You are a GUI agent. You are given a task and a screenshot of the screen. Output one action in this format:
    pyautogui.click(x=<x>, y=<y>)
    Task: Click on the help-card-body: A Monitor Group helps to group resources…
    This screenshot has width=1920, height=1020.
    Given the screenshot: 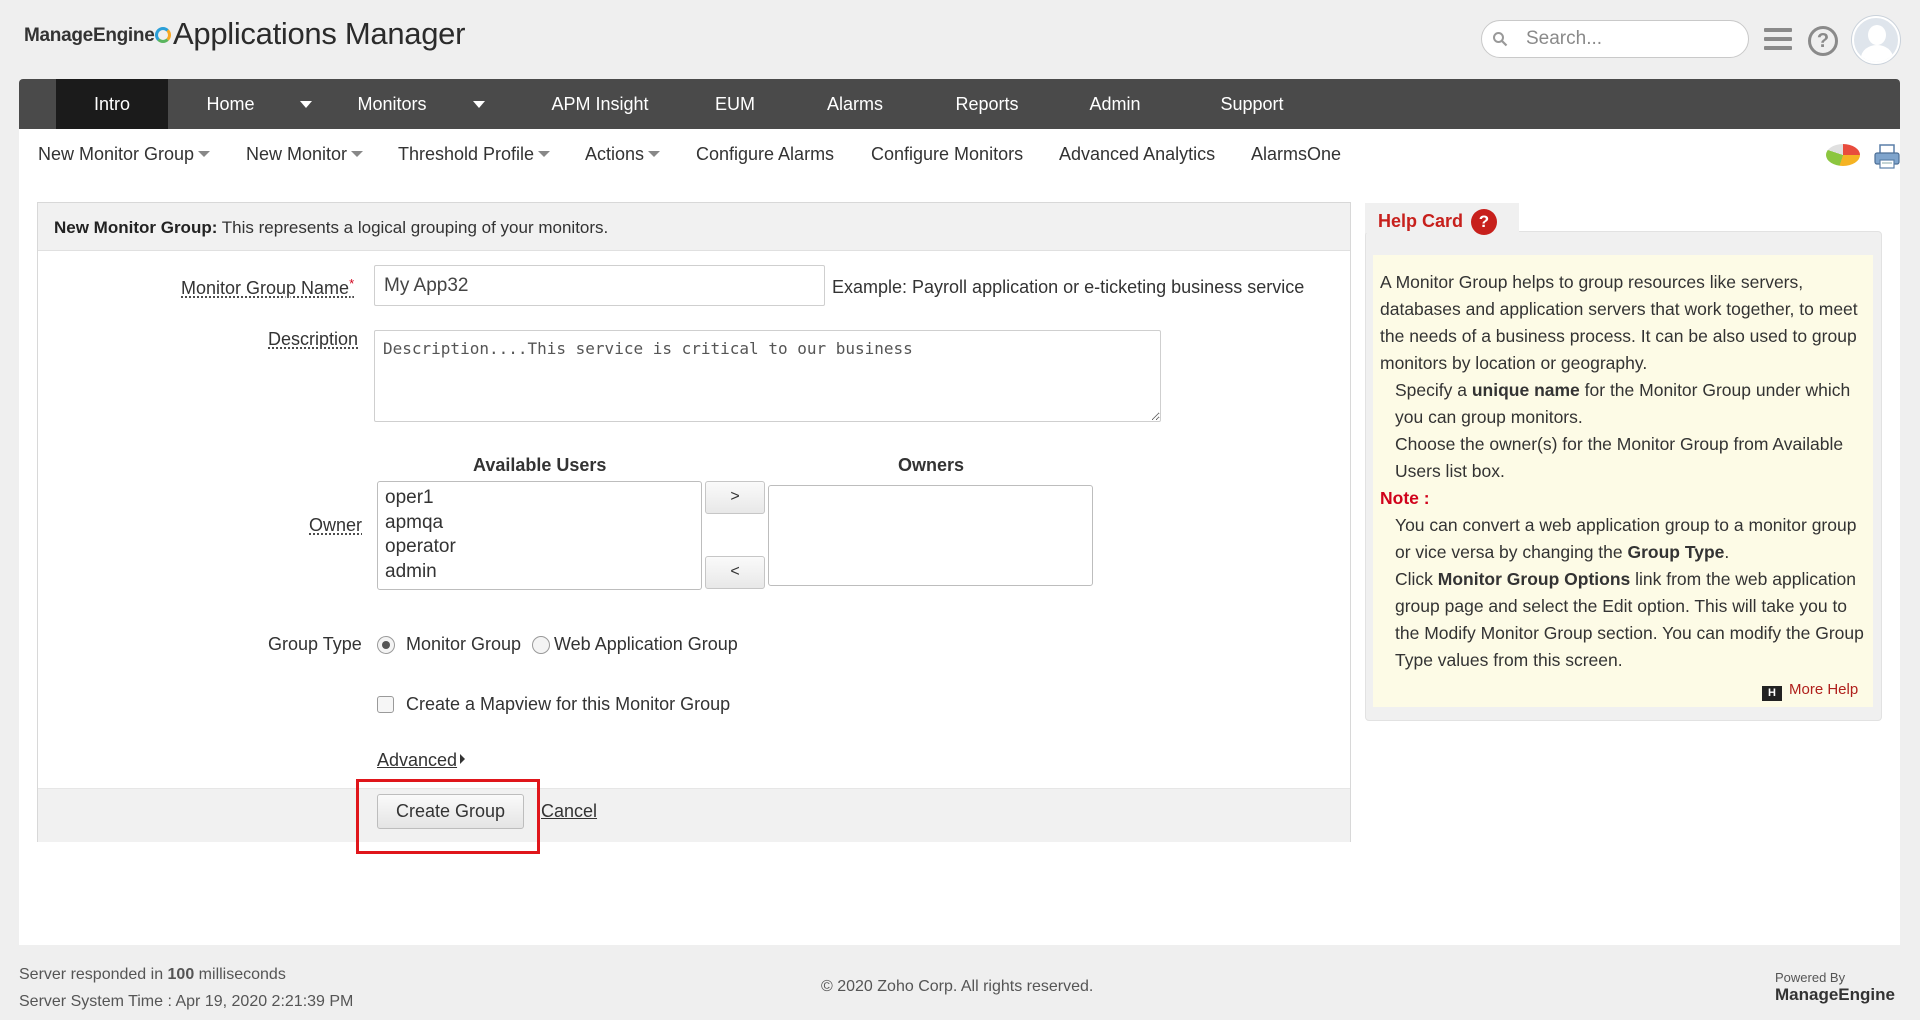 What is the action you would take?
    pyautogui.click(x=1623, y=481)
    